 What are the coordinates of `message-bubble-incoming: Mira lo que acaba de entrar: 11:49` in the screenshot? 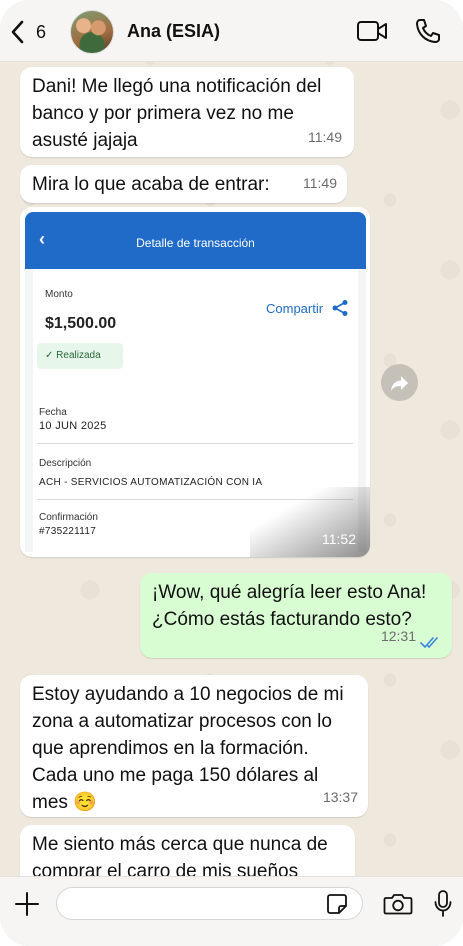 It's located at (183, 184).